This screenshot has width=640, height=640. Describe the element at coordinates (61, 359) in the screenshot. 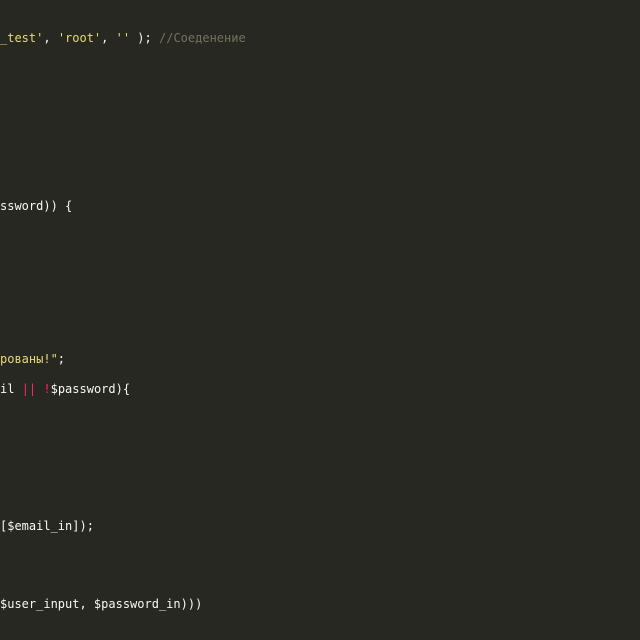

I see `semicolon: ;` at that location.